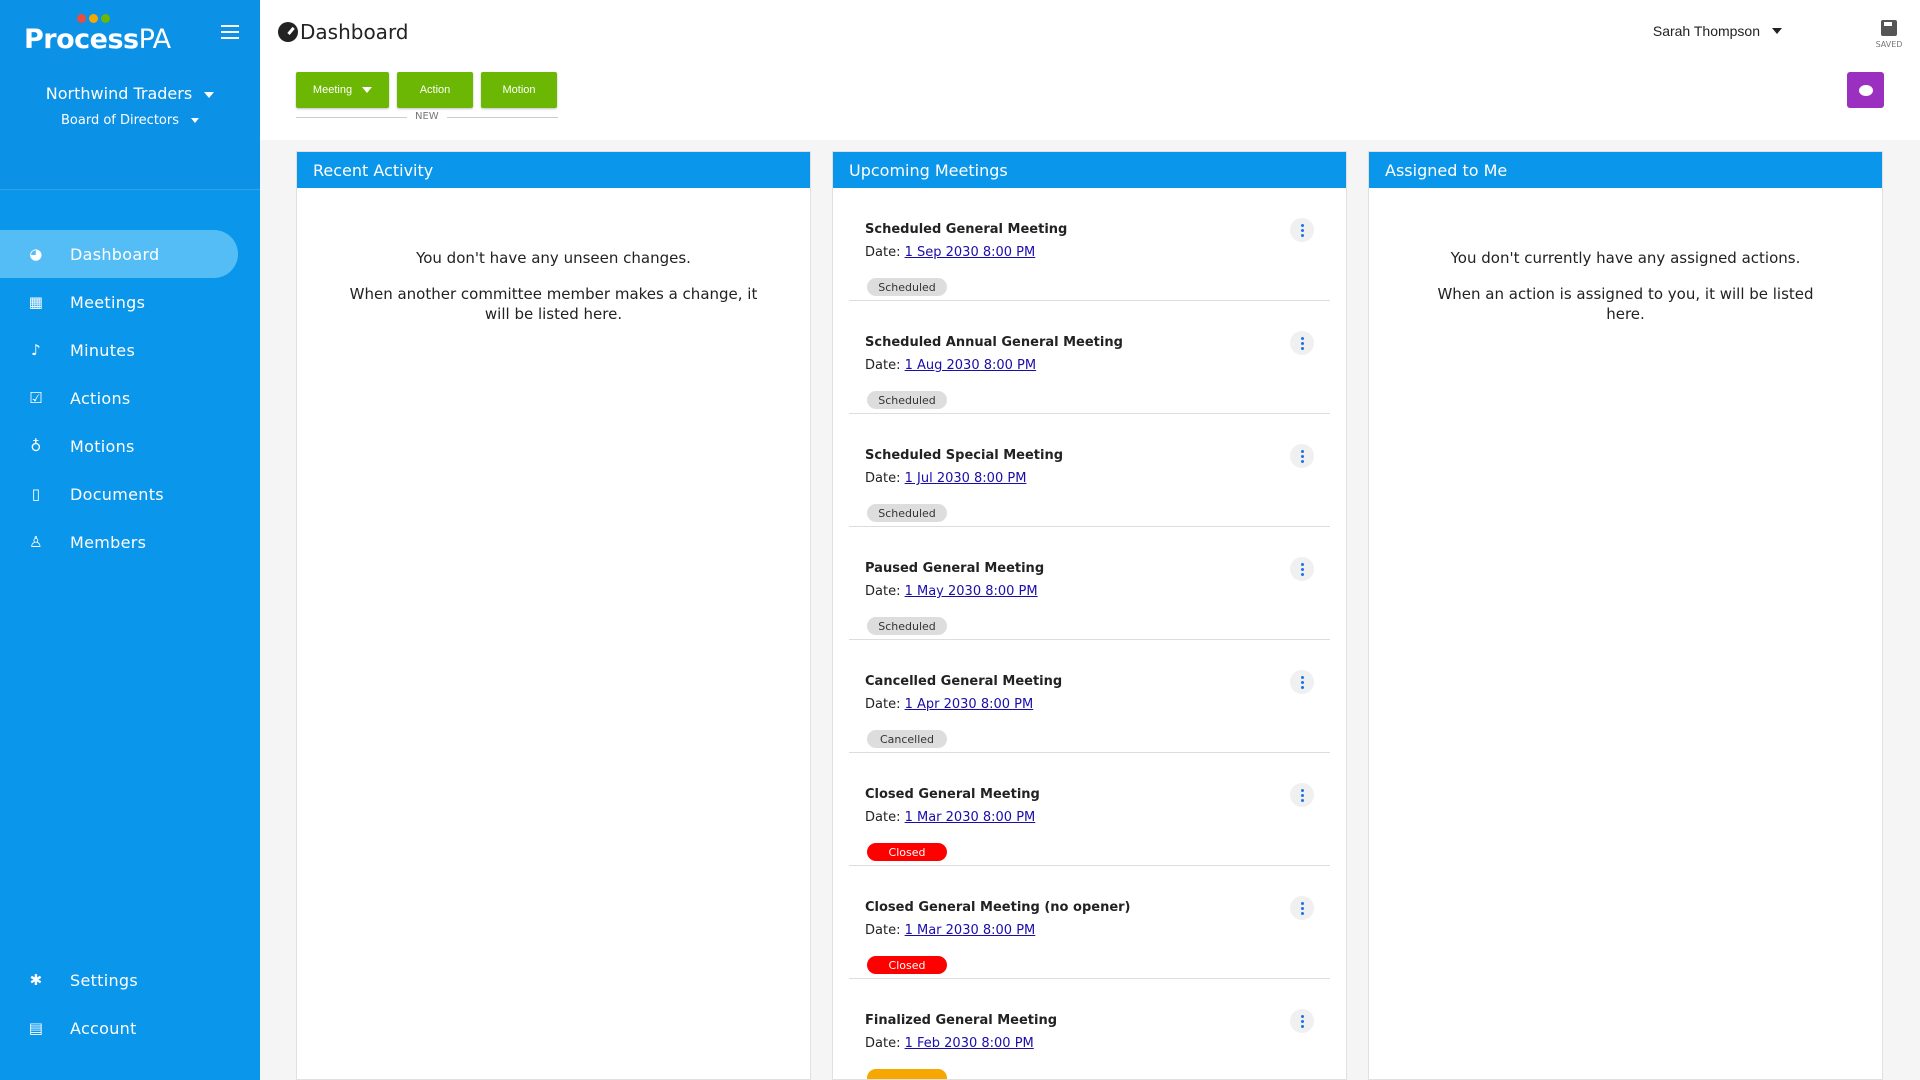  What do you see at coordinates (1089, 170) in the screenshot?
I see `panel-title: Upcoming Meetings` at bounding box center [1089, 170].